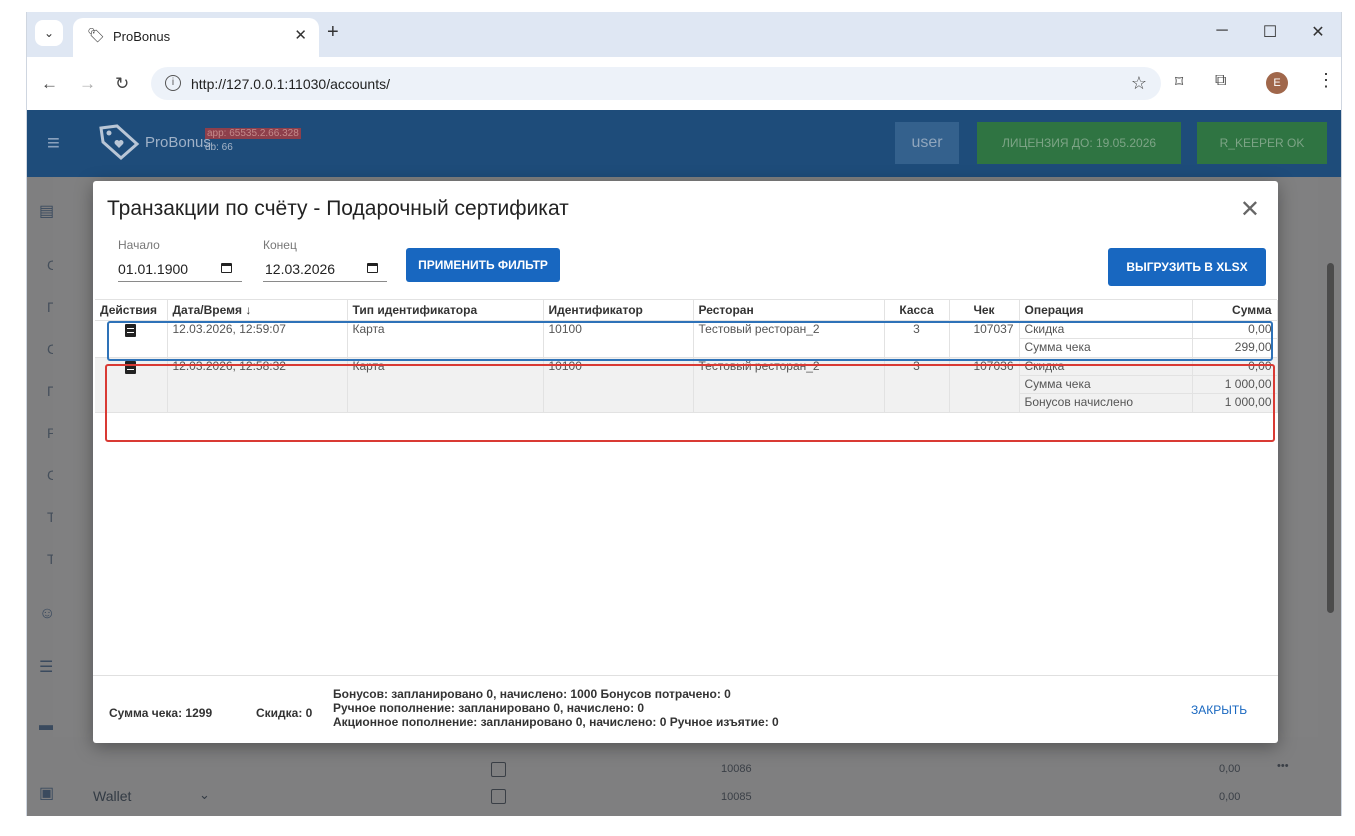 This screenshot has height=836, width=1355. What do you see at coordinates (47, 211) in the screenshot?
I see `clipboard-icon: ▤` at bounding box center [47, 211].